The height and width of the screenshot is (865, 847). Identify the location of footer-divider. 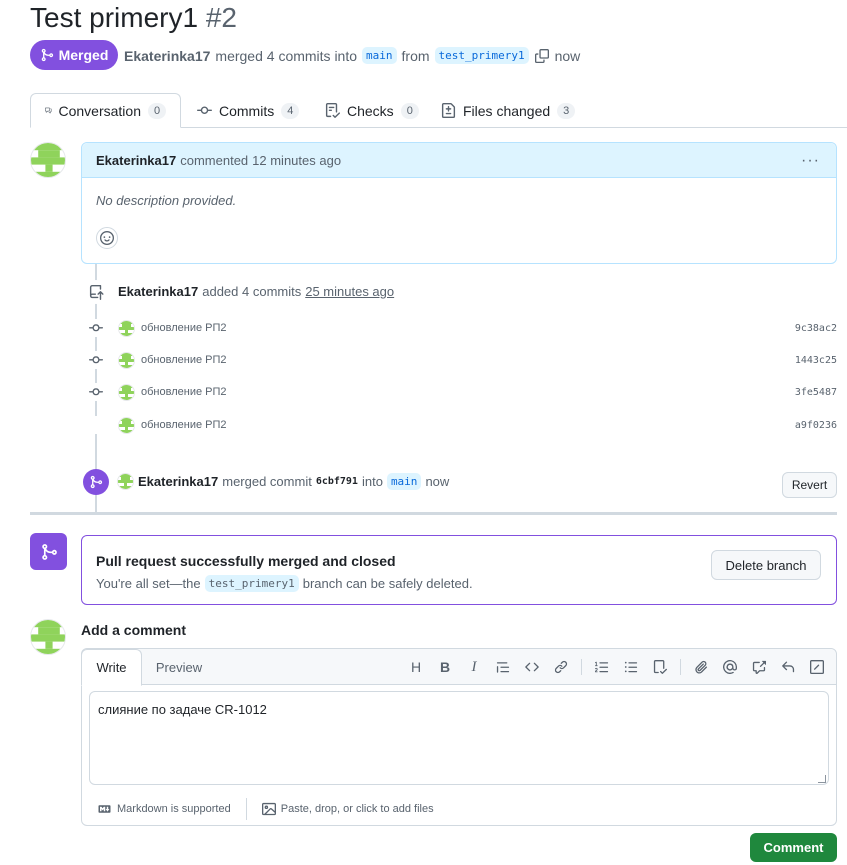
(246, 809).